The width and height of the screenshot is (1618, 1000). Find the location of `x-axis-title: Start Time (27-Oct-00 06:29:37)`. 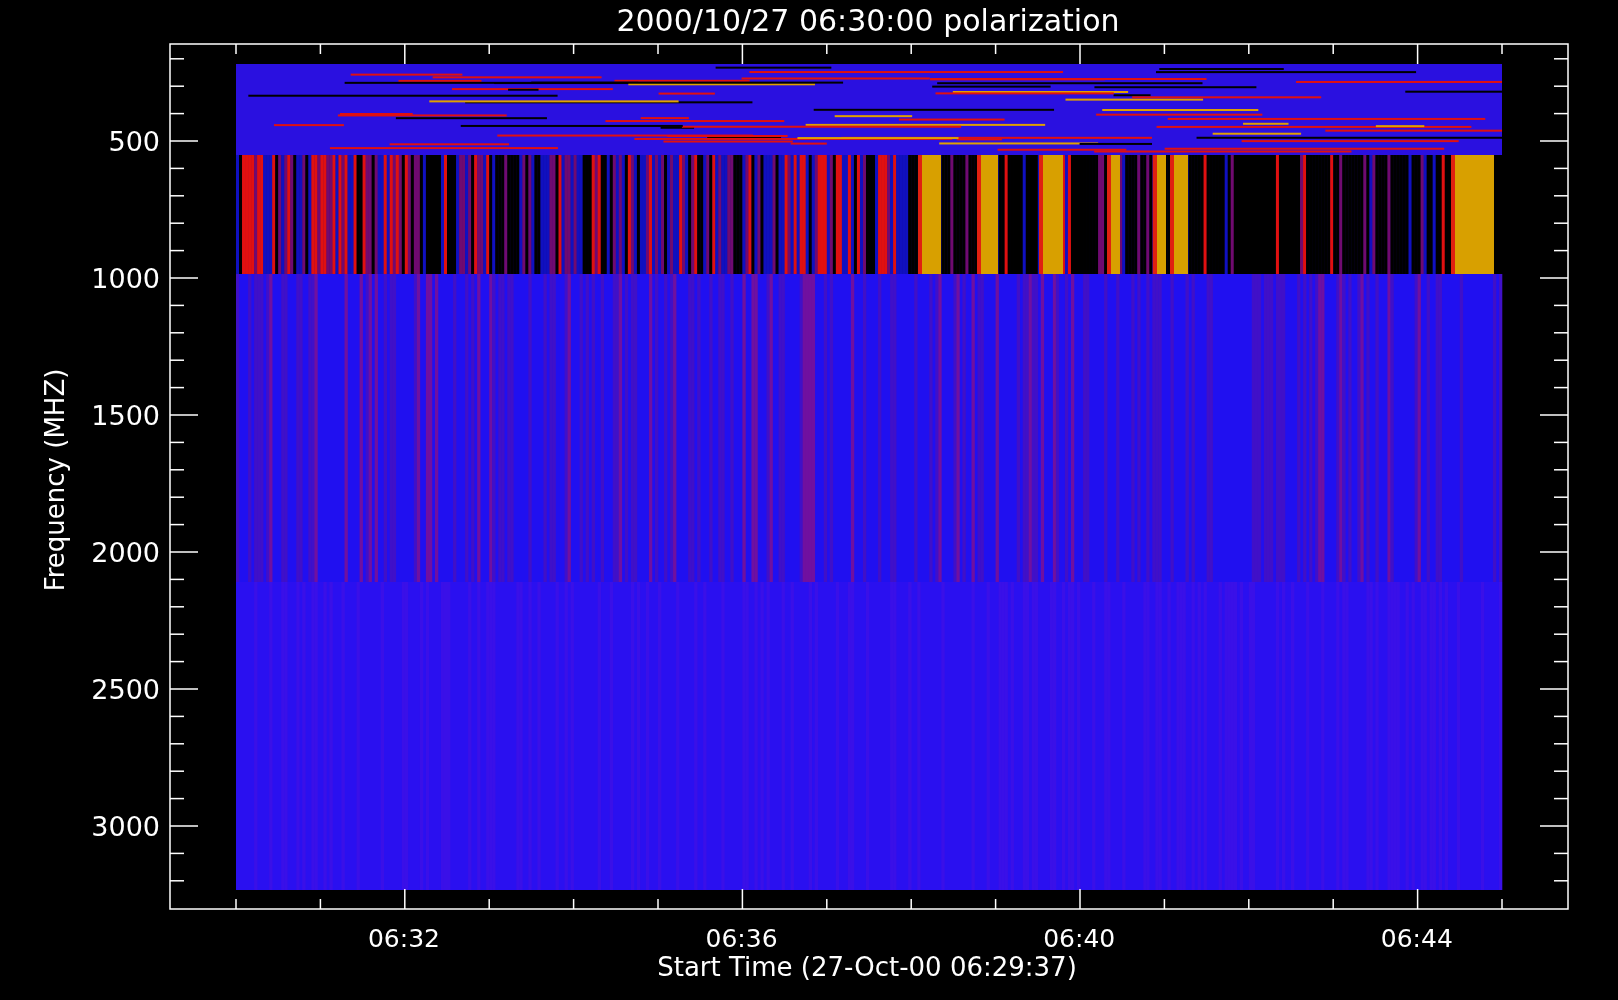

x-axis-title: Start Time (27-Oct-00 06:29:37) is located at coordinates (867, 967).